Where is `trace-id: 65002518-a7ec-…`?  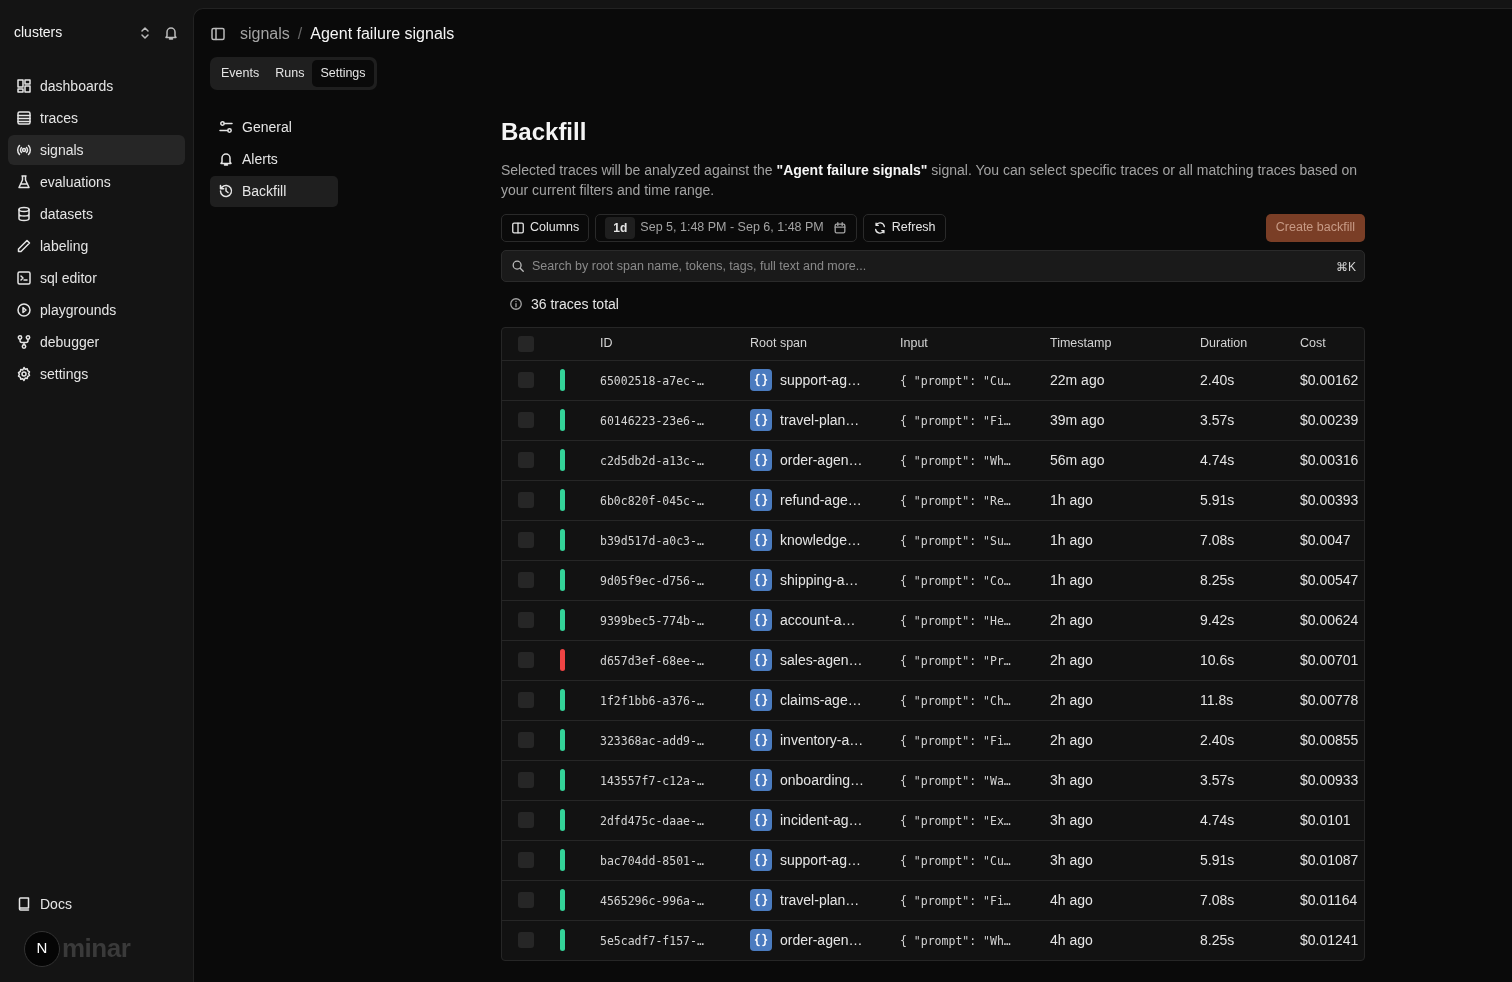 trace-id: 65002518-a7ec-… is located at coordinates (652, 380).